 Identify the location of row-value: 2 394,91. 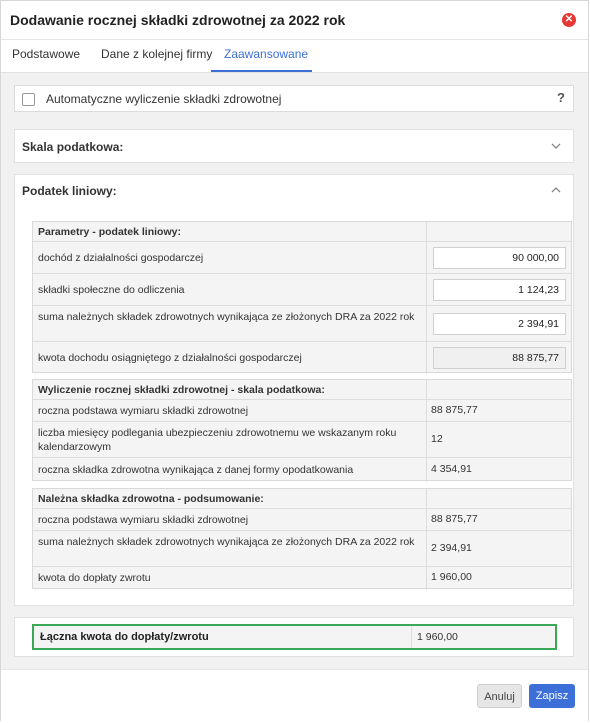
(451, 548).